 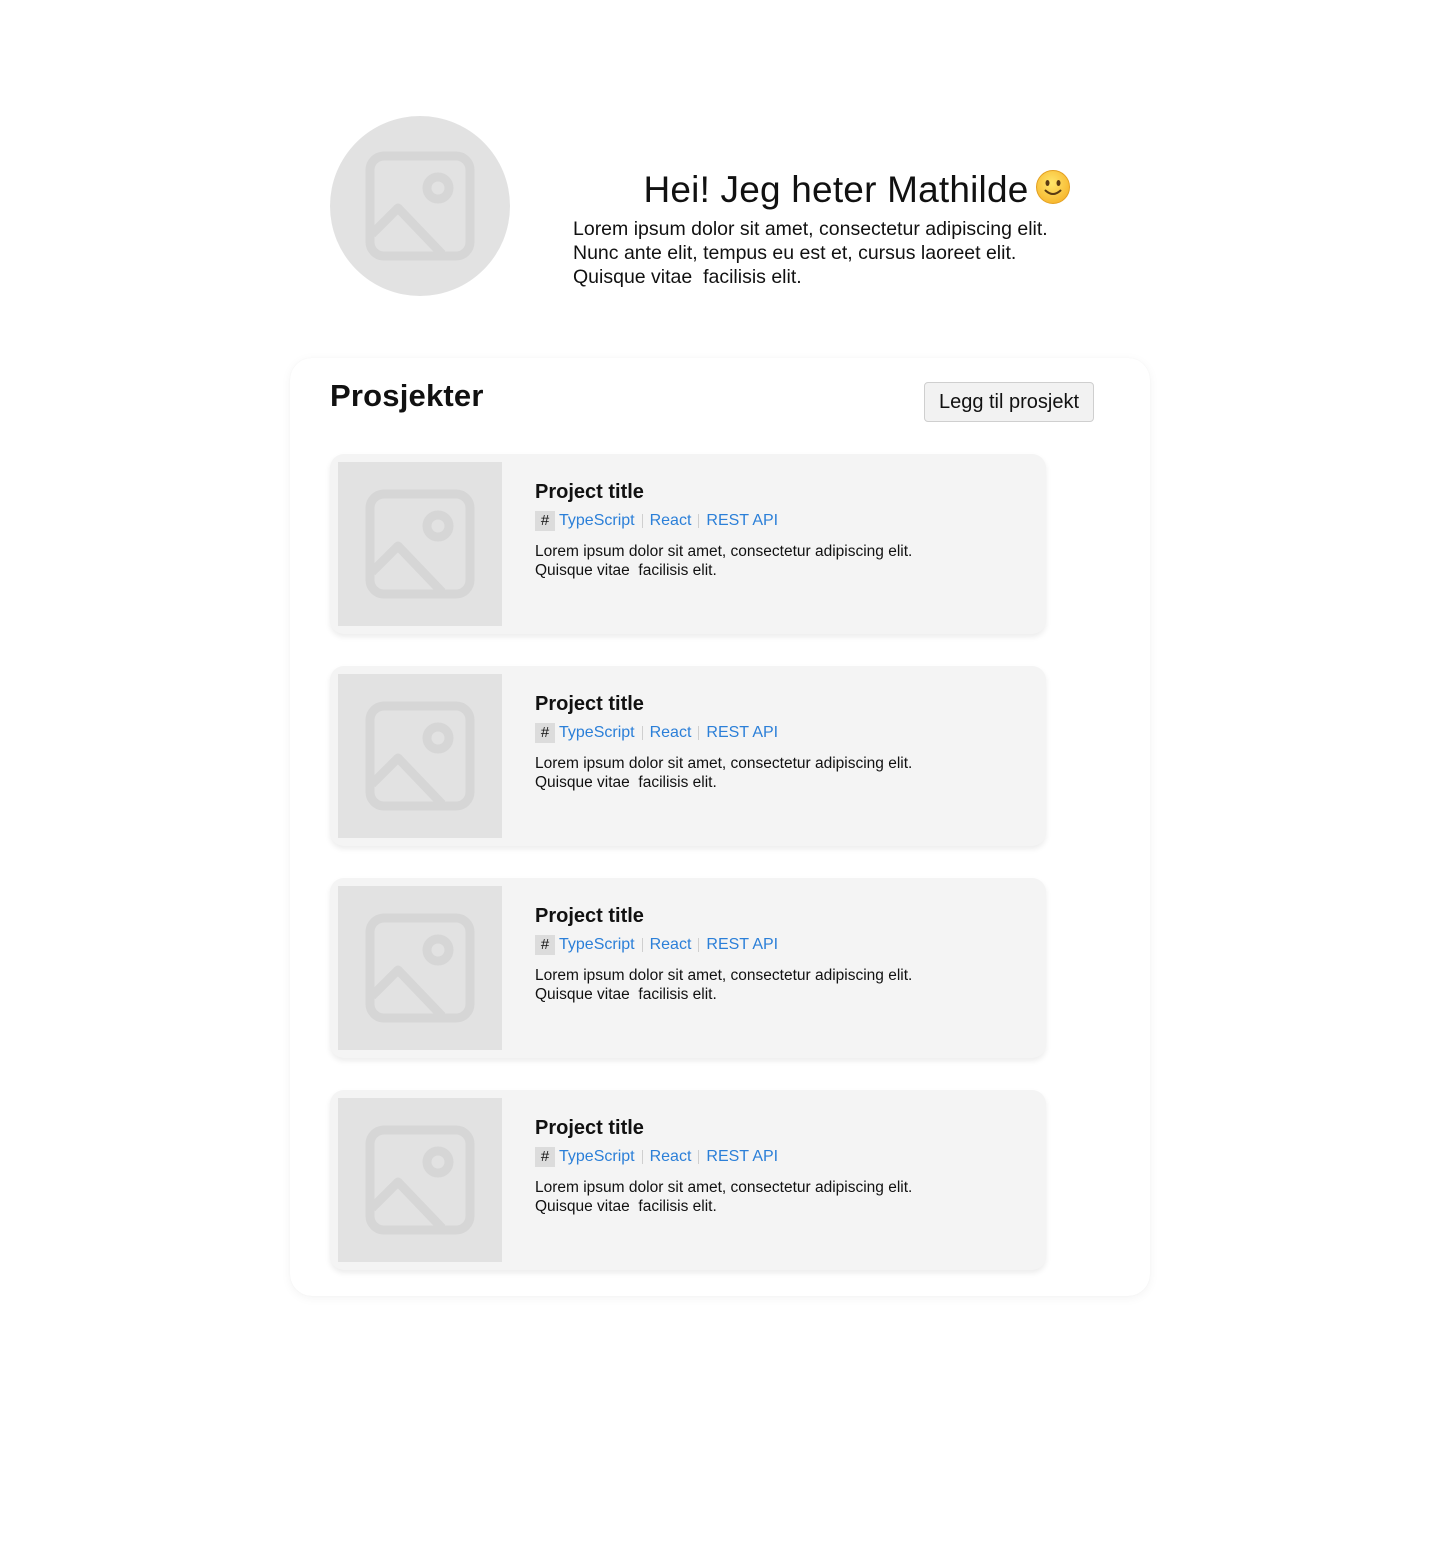 I want to click on projects-heading: Prosjekter, so click(x=407, y=395).